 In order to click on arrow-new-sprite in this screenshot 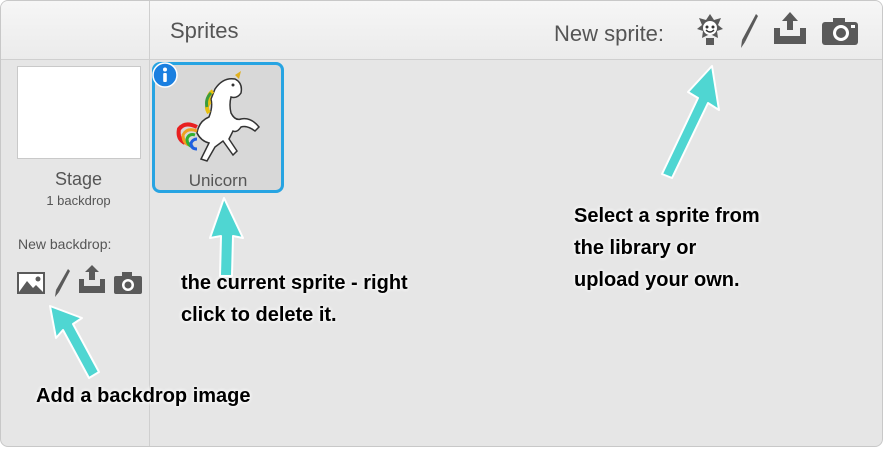, I will do `click(690, 122)`.